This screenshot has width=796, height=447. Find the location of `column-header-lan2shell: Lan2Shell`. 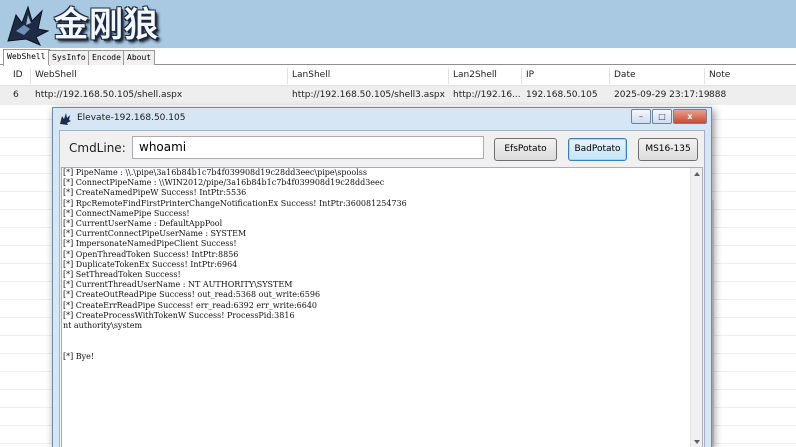

column-header-lan2shell: Lan2Shell is located at coordinates (475, 75).